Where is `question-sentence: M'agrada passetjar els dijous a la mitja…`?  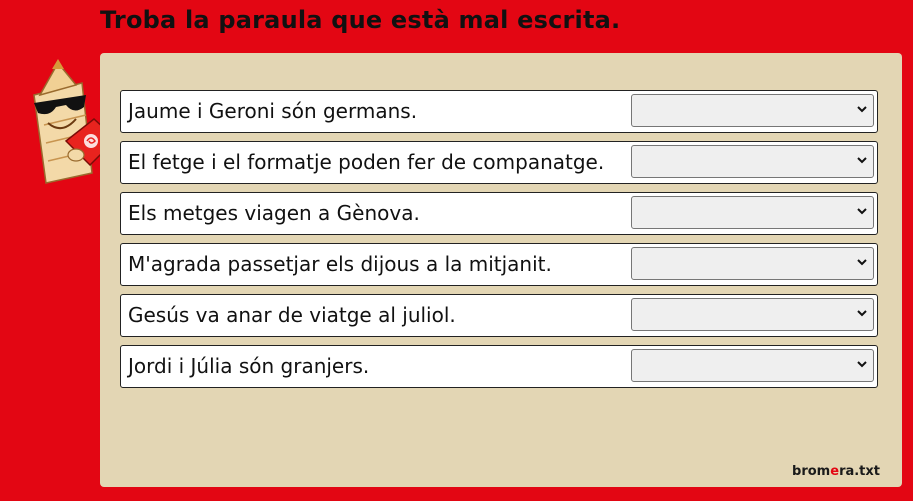
question-sentence: M'agrada passetjar els dijous a la mitja… is located at coordinates (340, 264).